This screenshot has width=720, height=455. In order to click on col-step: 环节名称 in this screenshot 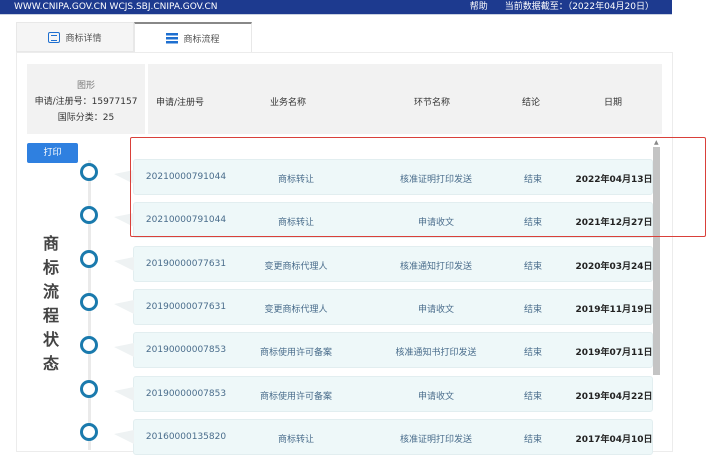, I will do `click(432, 103)`.